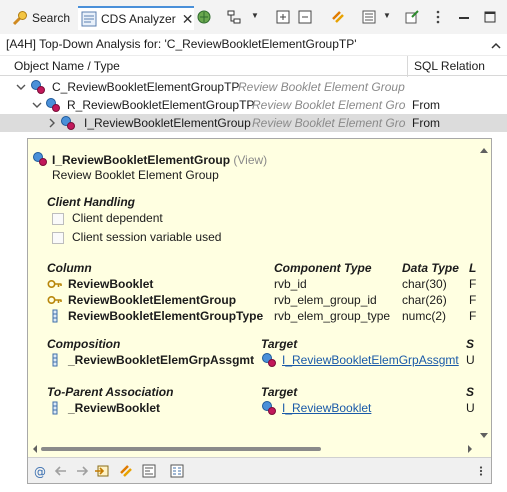  Describe the element at coordinates (332, 316) in the screenshot. I see `column-component-type: rvb_elem_group_type` at that location.